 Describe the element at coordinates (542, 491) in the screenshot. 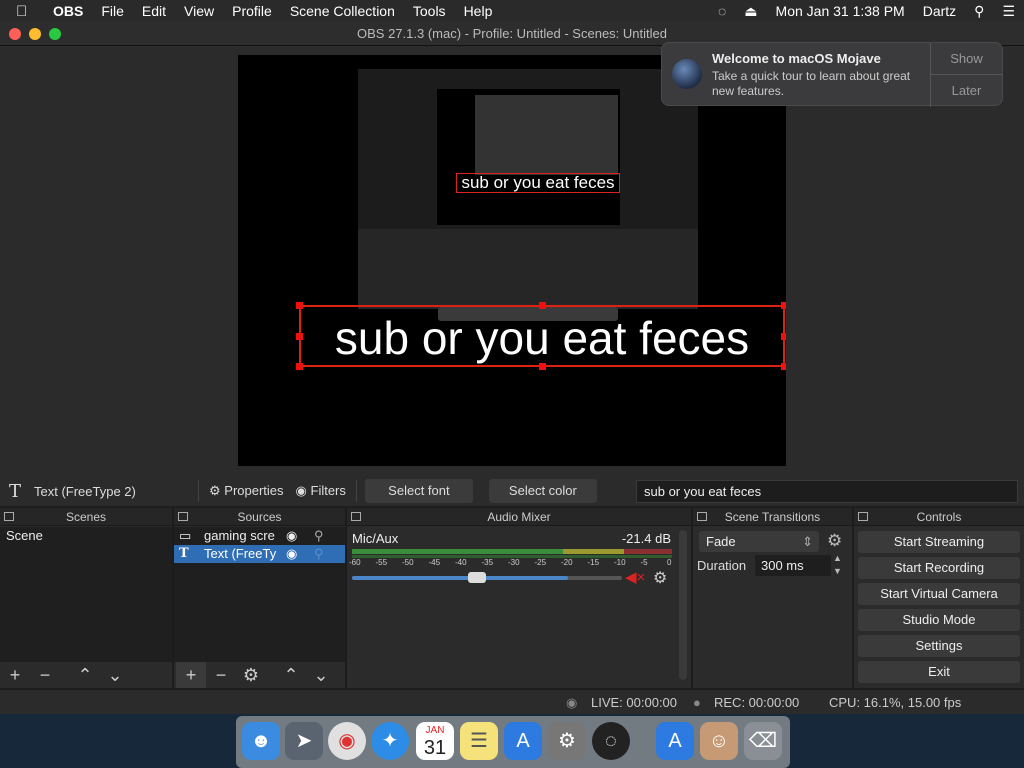

I see `select-color-button: Select color` at that location.